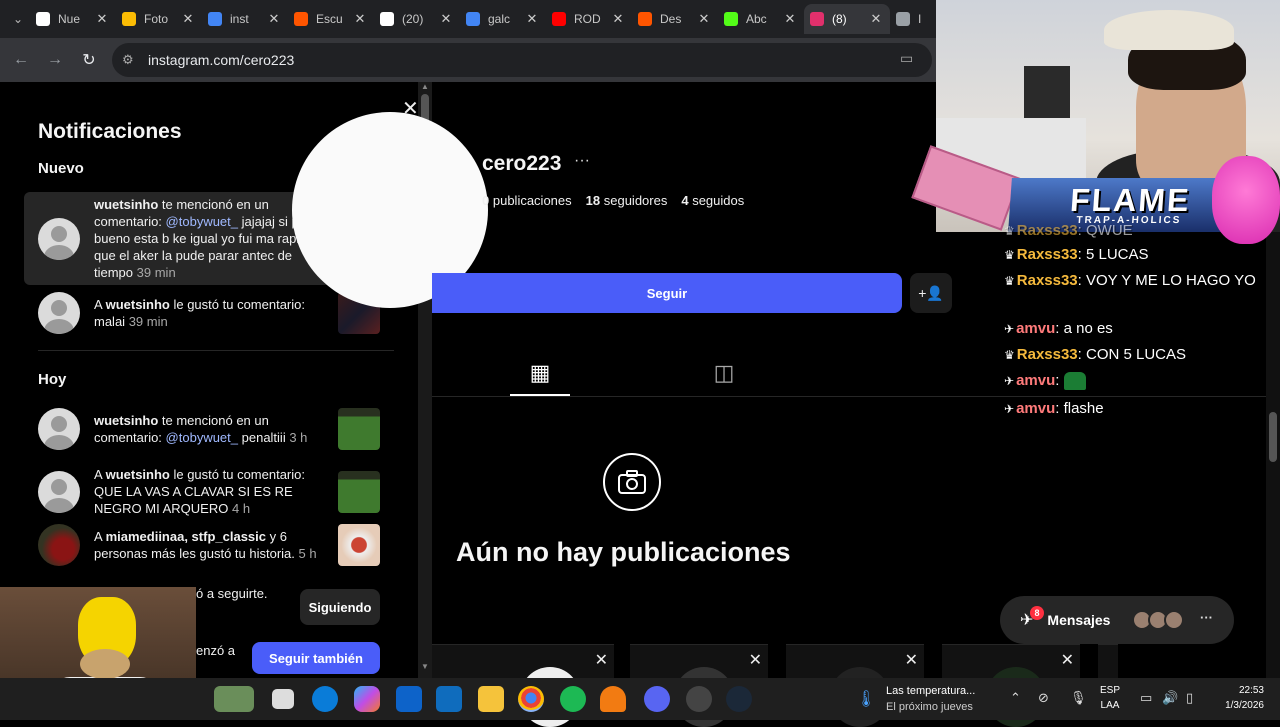 The height and width of the screenshot is (727, 1280). Describe the element at coordinates (73, 19) in the screenshot. I see `browser-tab: Nue ✕` at that location.